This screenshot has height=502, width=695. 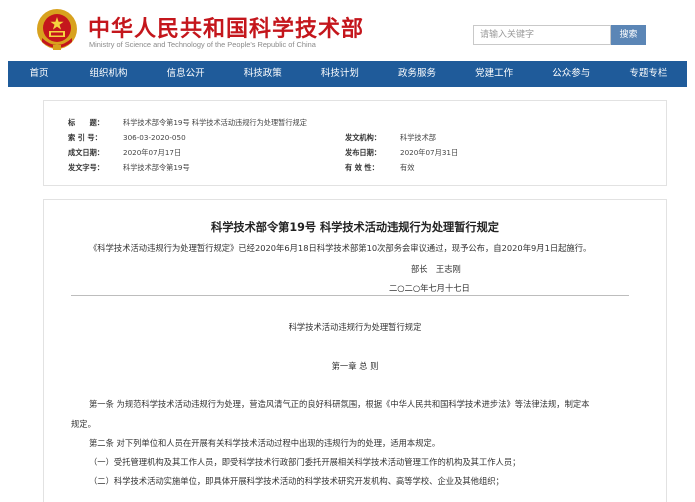 I want to click on nav-item-government-services: 政务服务, so click(x=417, y=74).